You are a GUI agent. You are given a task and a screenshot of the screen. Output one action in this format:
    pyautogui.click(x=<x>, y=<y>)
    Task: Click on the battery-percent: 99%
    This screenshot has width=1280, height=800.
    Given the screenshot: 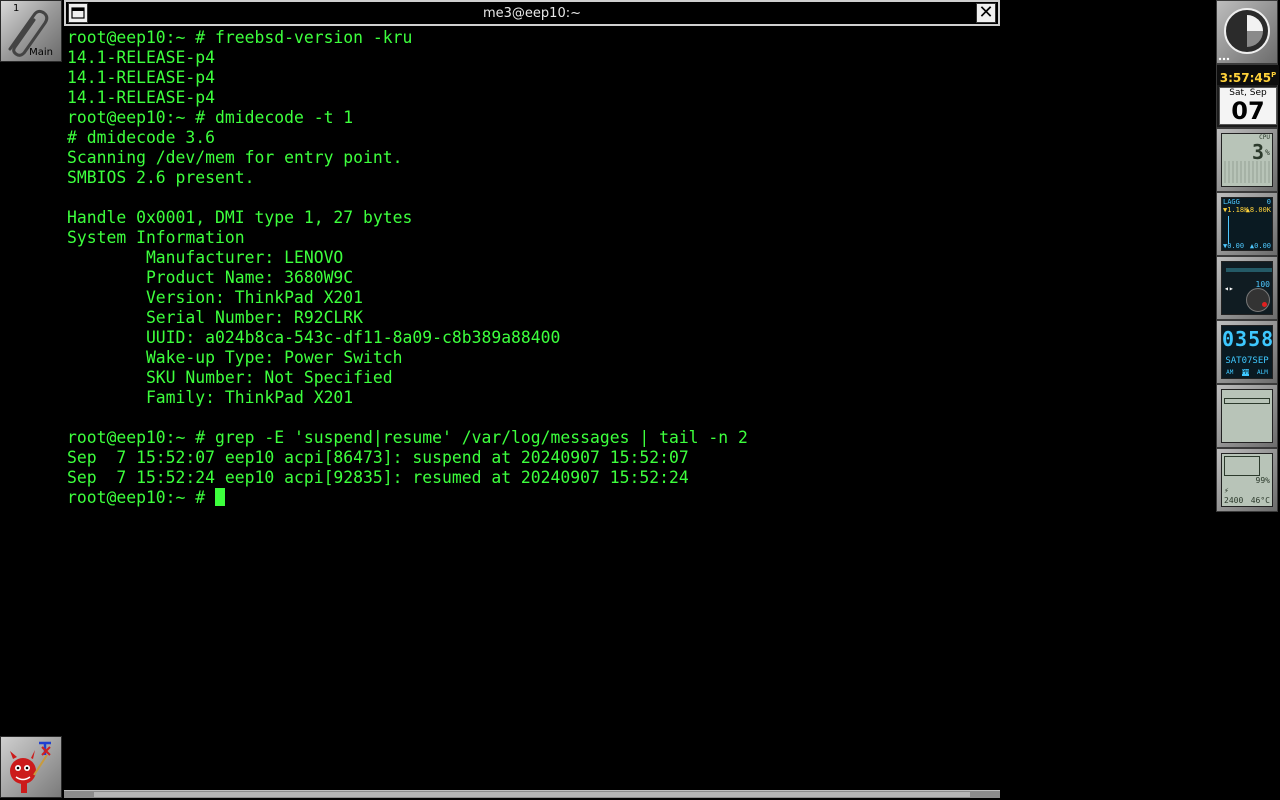 What is the action you would take?
    pyautogui.click(x=1262, y=480)
    